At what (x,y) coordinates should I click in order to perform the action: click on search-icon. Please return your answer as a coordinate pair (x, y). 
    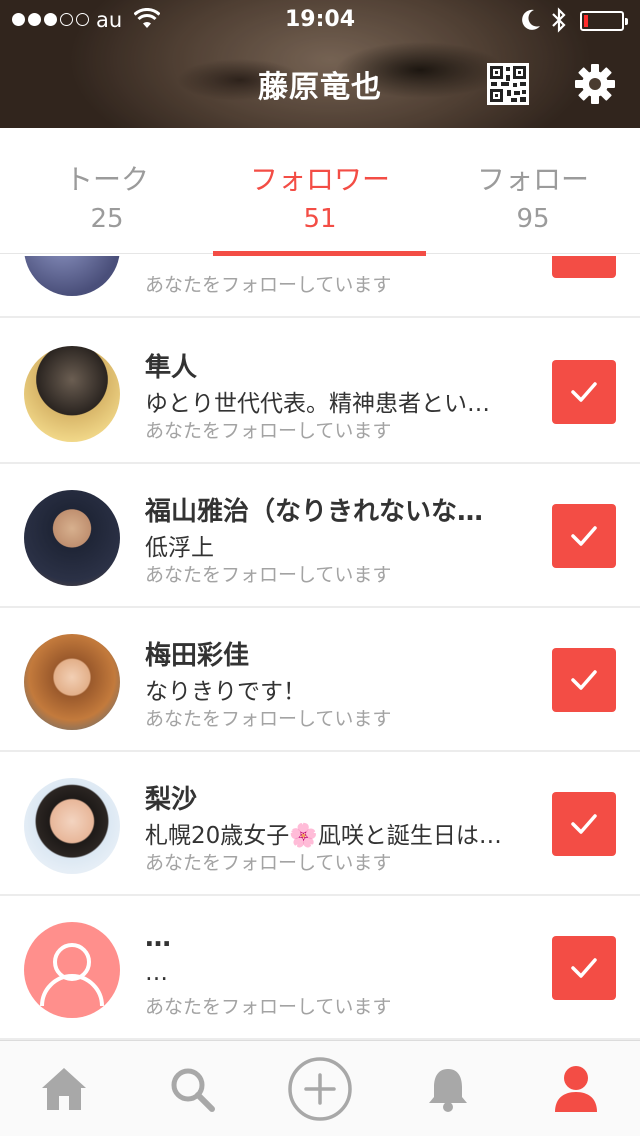
    Looking at the image, I should click on (193, 1090).